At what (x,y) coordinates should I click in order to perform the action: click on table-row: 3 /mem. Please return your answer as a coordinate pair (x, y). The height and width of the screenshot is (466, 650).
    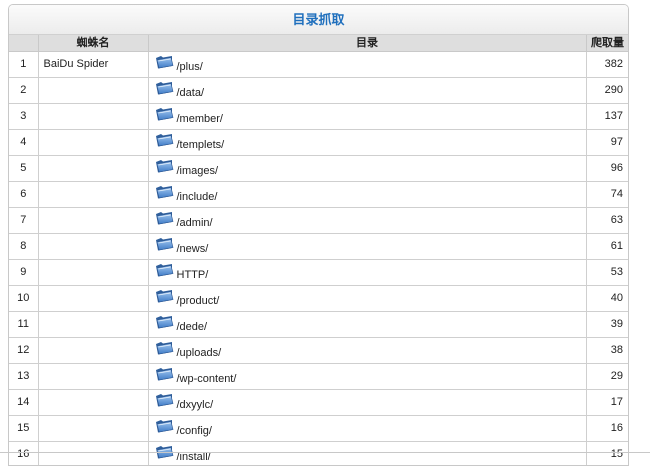
    Looking at the image, I should click on (318, 117).